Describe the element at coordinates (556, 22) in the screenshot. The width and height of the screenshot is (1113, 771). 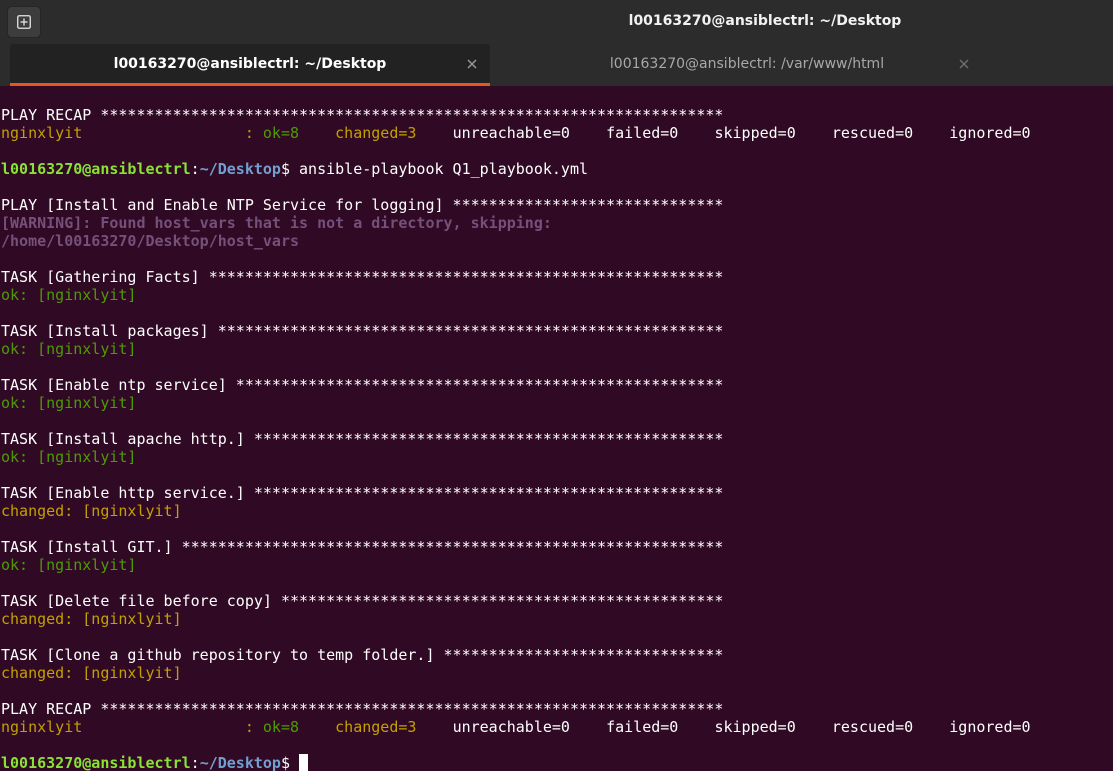
I see `title-bar: l00163270@ansiblectrl: ~/Desktop` at that location.